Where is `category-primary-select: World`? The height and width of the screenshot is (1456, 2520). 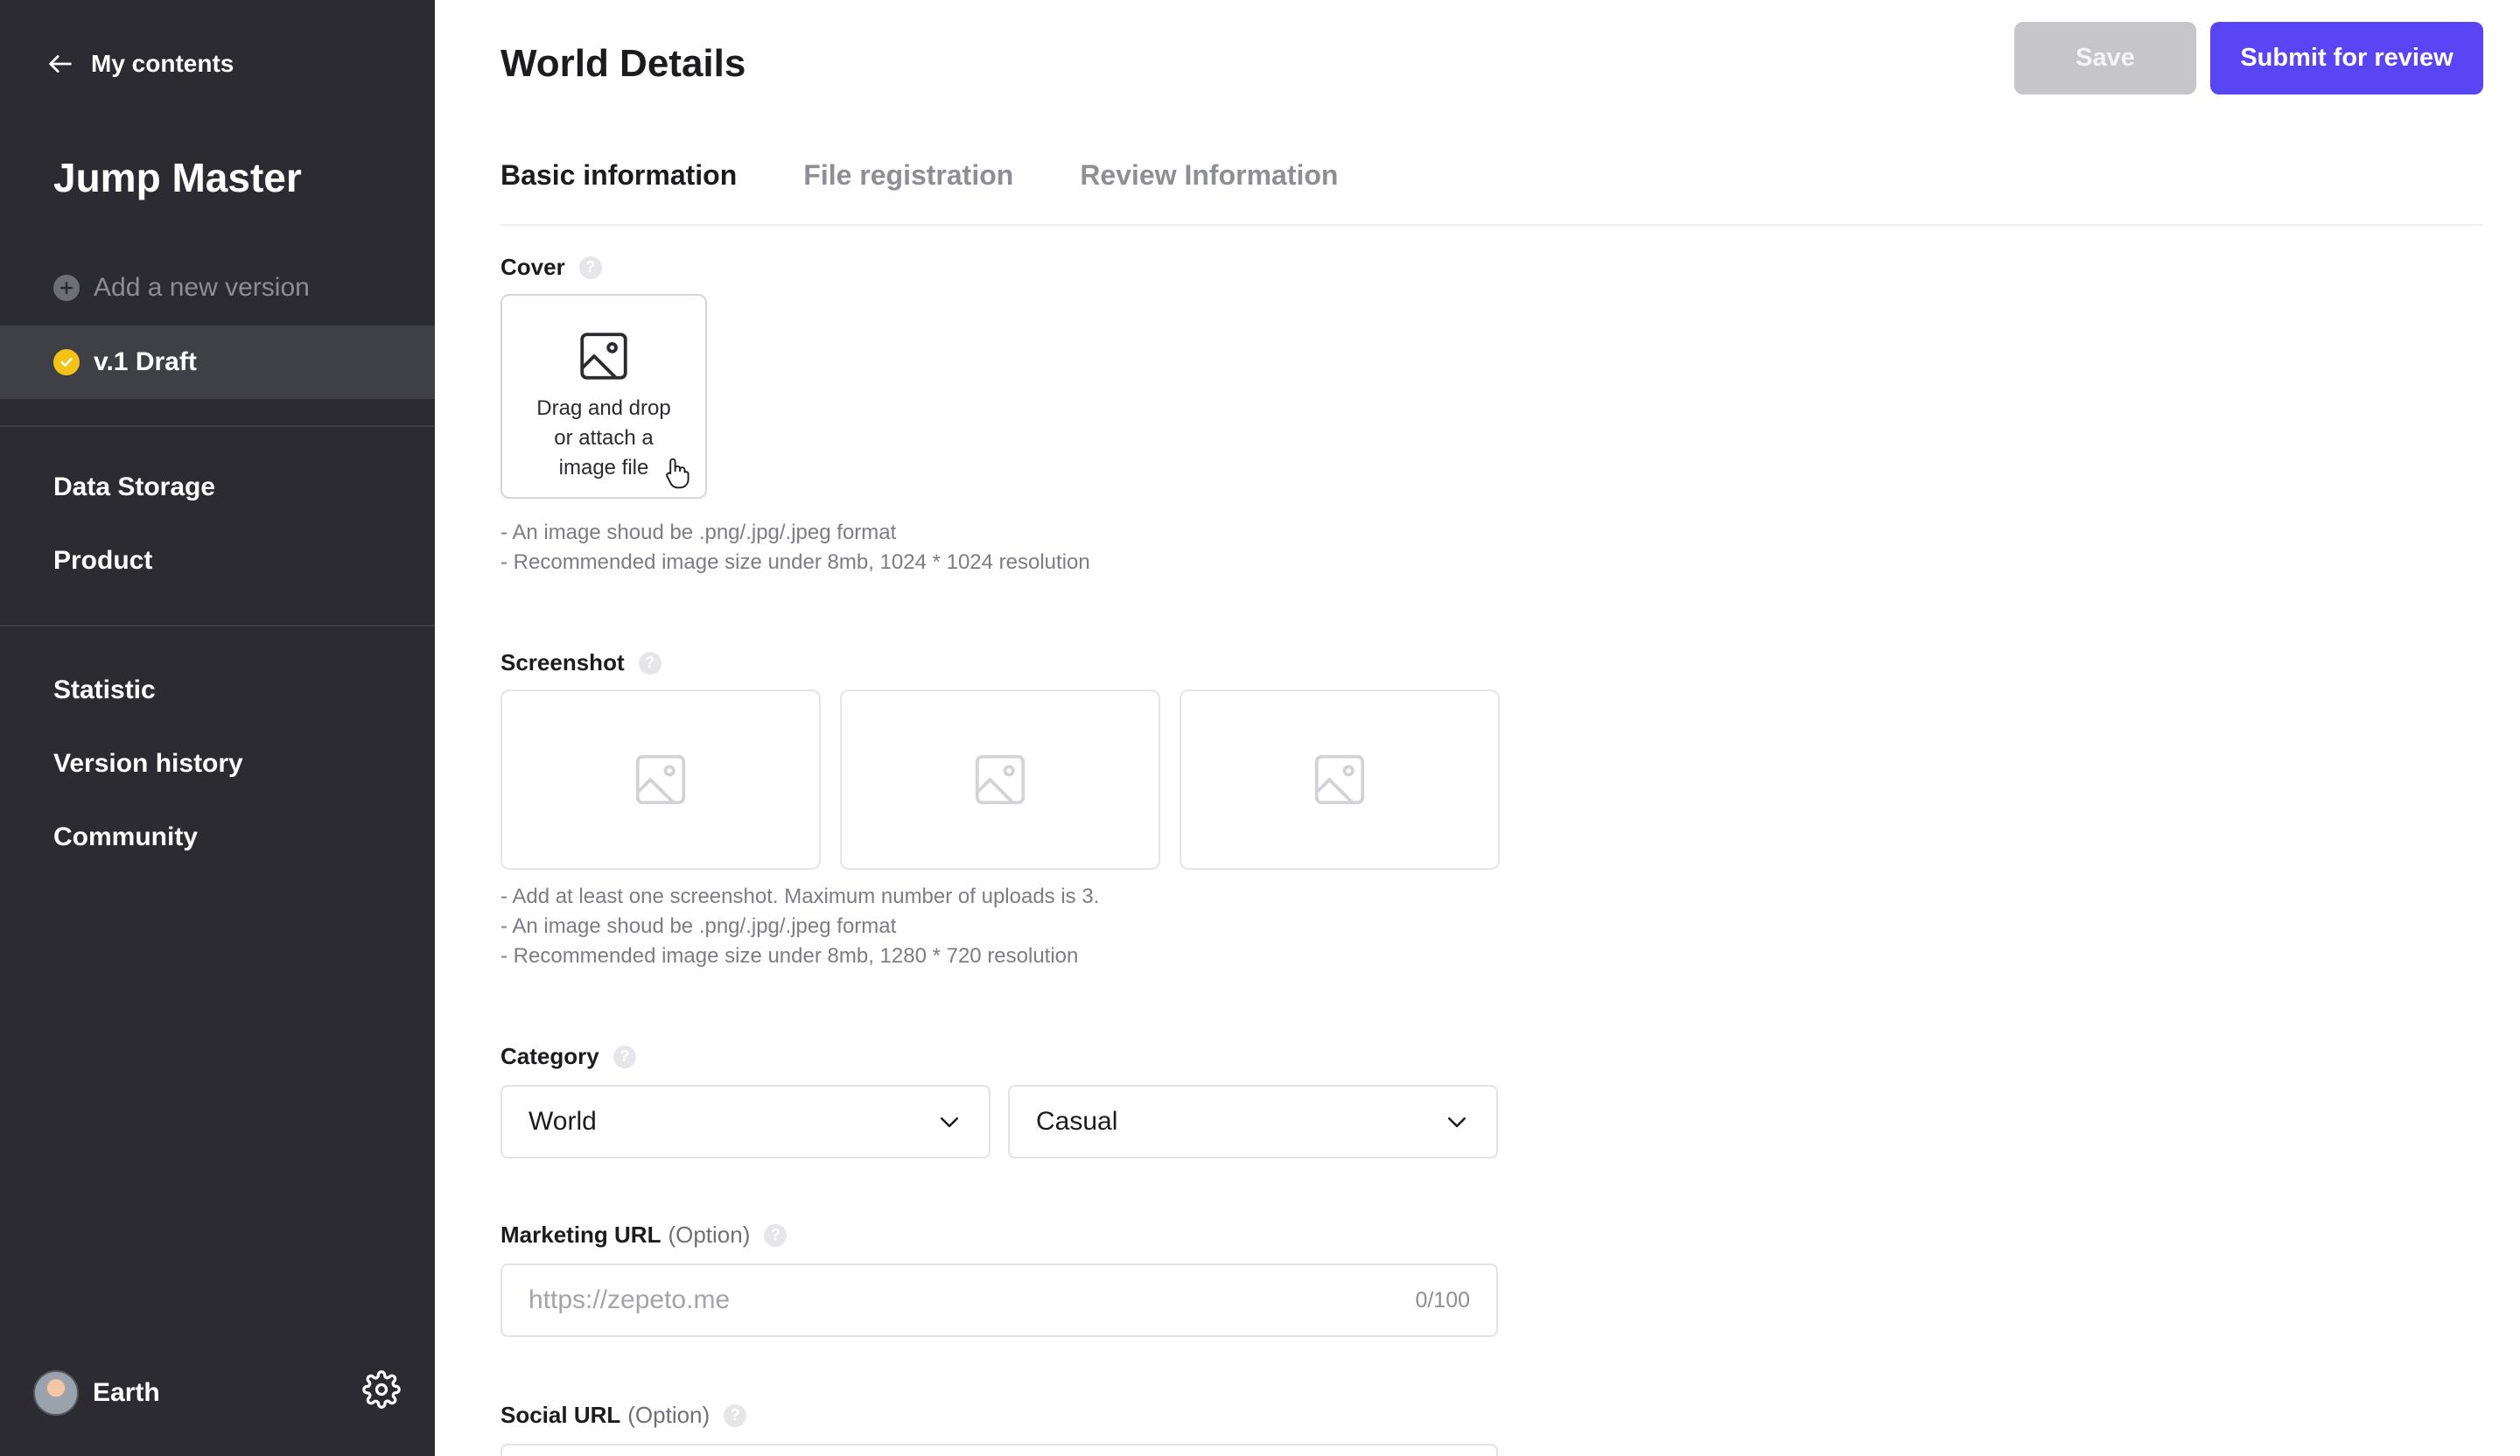 category-primary-select: World is located at coordinates (745, 1121).